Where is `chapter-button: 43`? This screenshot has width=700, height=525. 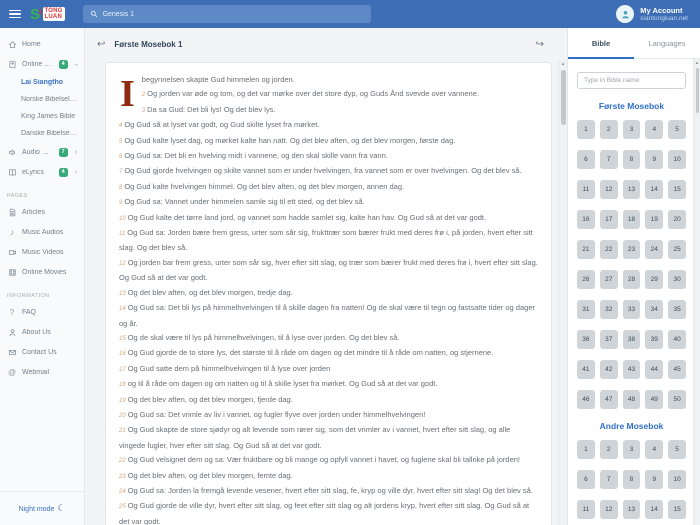
chapter-button: 43 is located at coordinates (631, 369).